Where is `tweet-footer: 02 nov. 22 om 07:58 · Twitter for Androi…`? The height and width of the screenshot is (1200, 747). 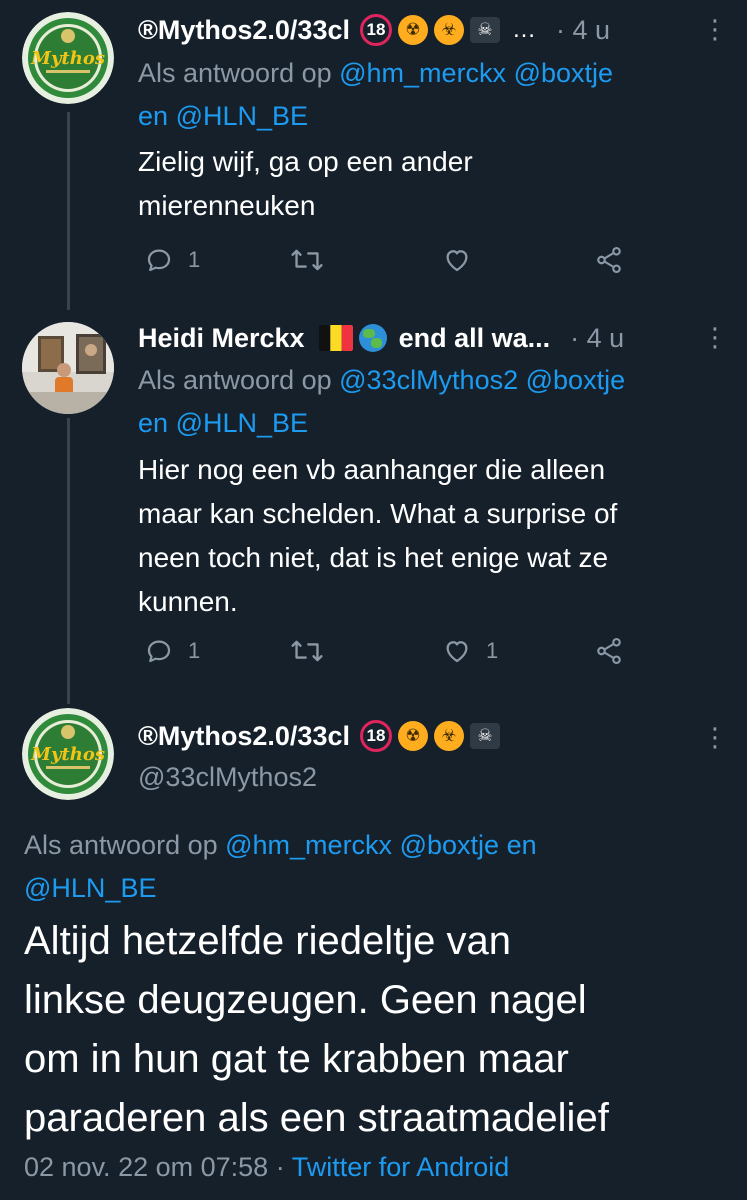
tweet-footer: 02 nov. 22 om 07:58 · Twitter for Androi… is located at coordinates (266, 1167).